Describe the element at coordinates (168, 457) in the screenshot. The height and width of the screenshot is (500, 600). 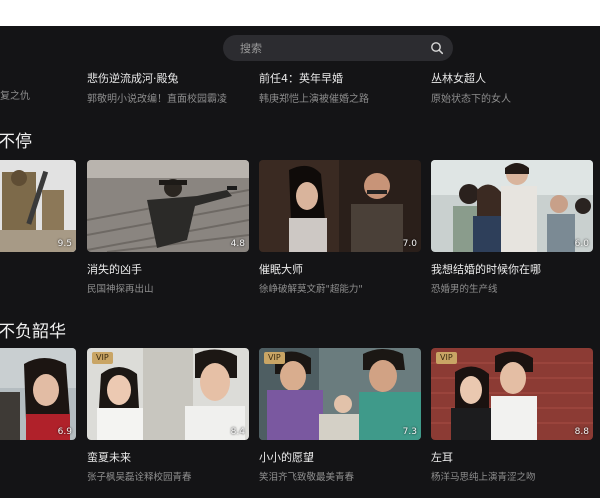
I see `movie-title: 蛮夏未来` at that location.